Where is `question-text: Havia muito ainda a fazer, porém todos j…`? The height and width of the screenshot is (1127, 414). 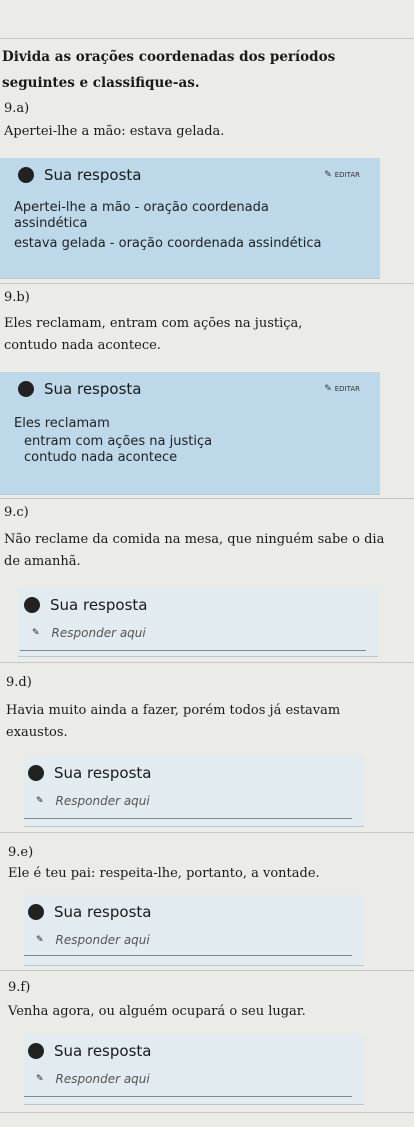 question-text: Havia muito ainda a fazer, porém todos j… is located at coordinates (173, 721).